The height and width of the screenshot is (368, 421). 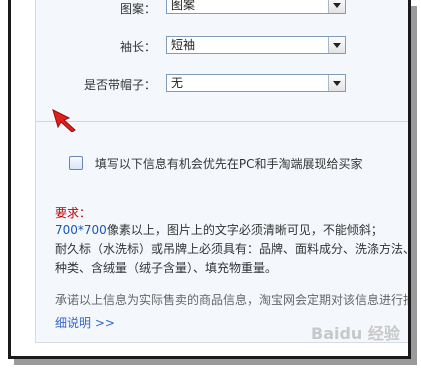 What do you see at coordinates (215, 362) in the screenshot?
I see `frame-shadow-bottom` at bounding box center [215, 362].